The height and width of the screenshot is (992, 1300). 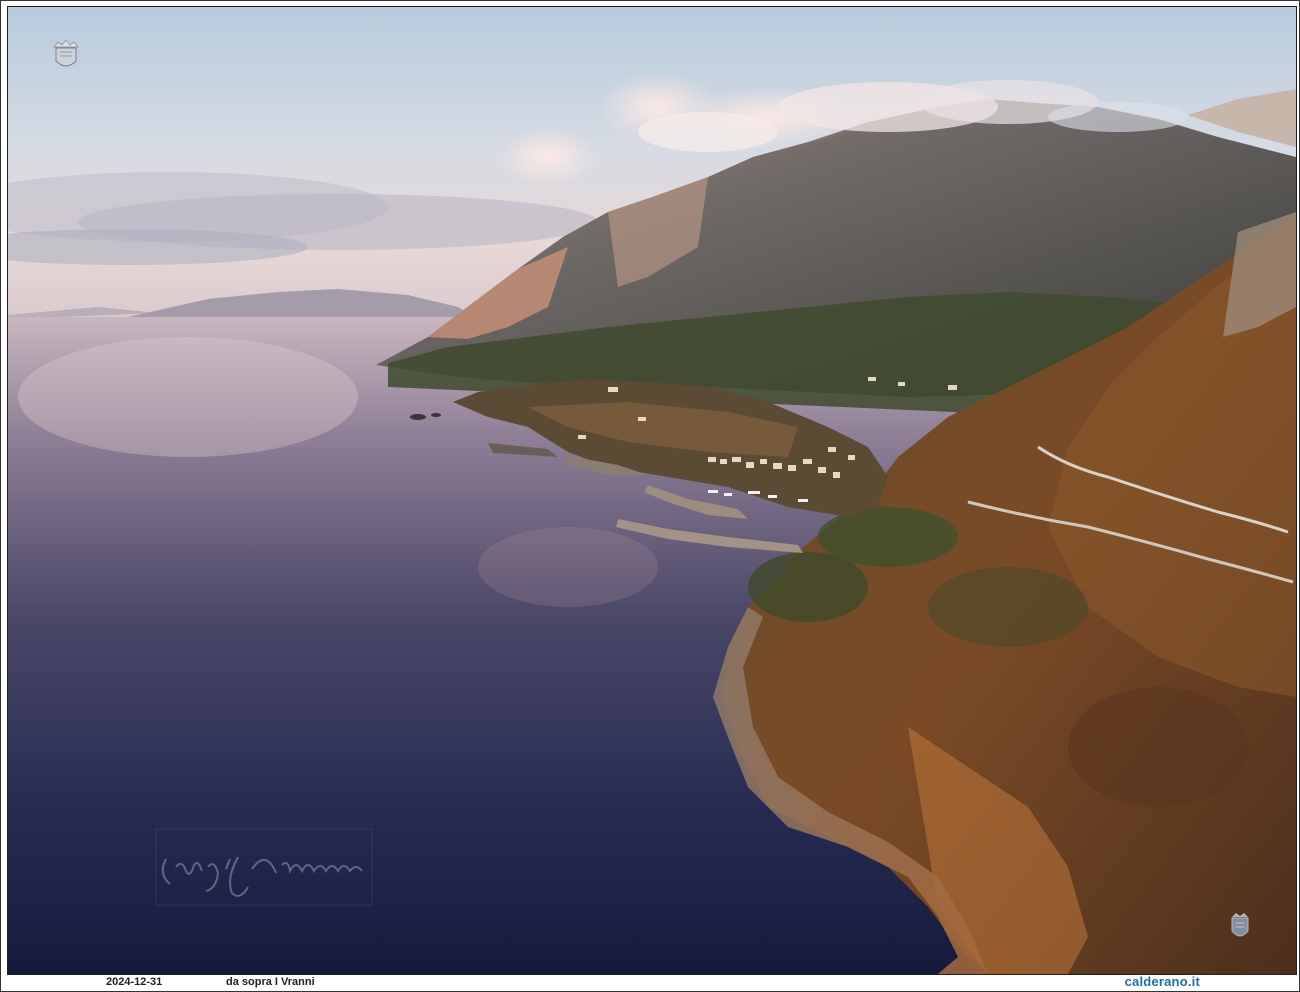 I want to click on coat-of-arms-logo, so click(x=66, y=53).